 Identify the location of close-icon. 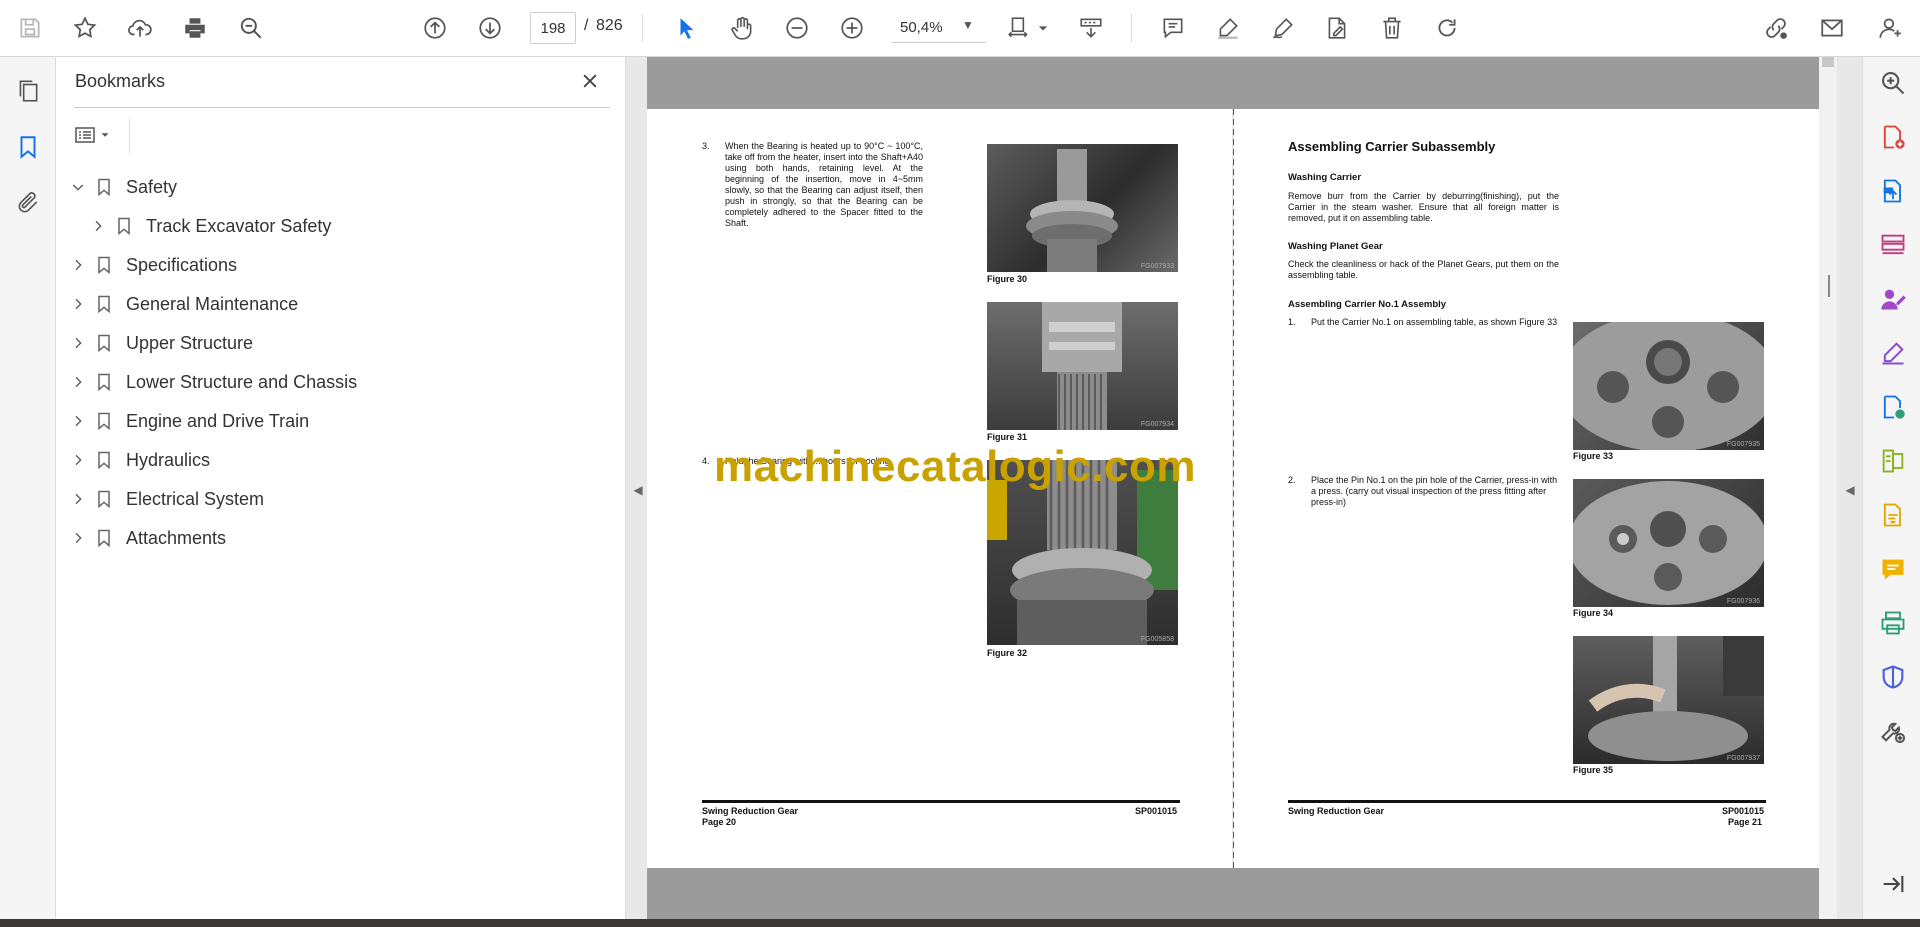
(590, 81).